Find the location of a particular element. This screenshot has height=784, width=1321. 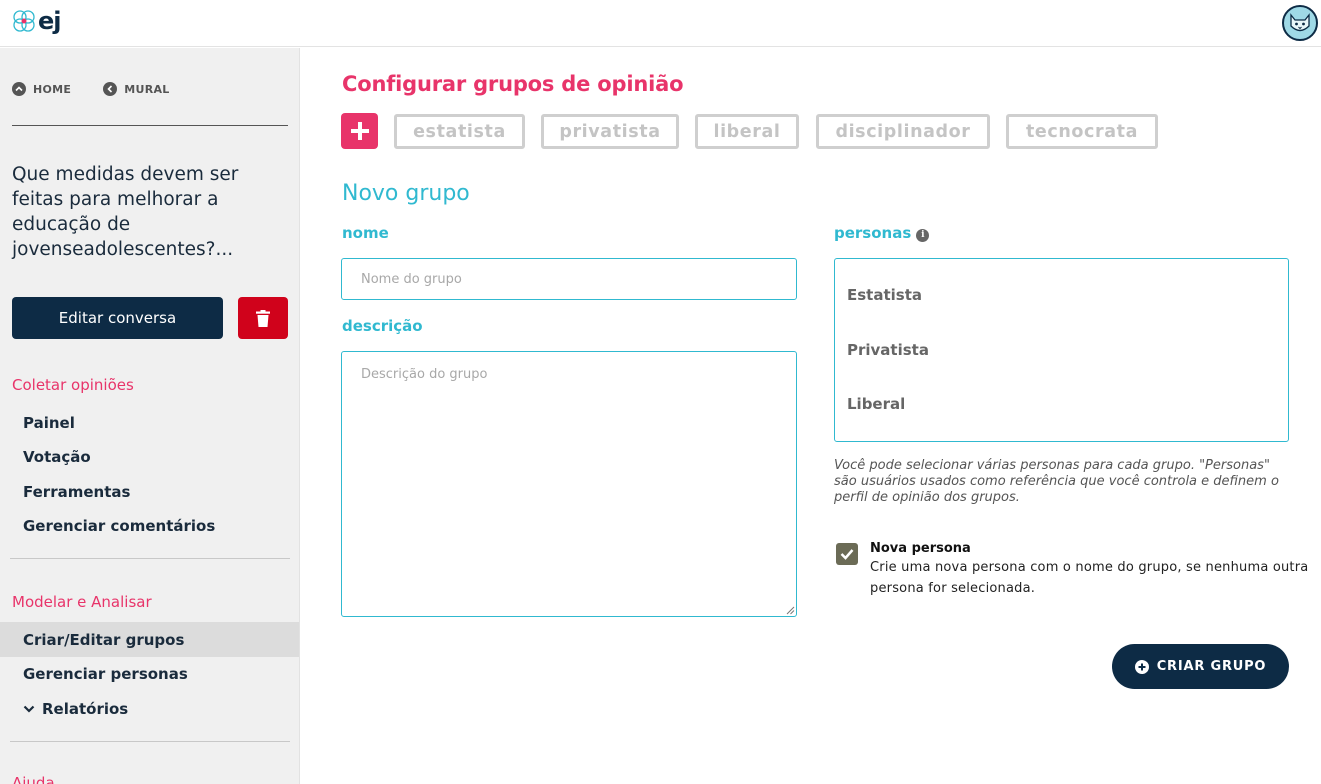

flower-logo-icon is located at coordinates (24, 21).